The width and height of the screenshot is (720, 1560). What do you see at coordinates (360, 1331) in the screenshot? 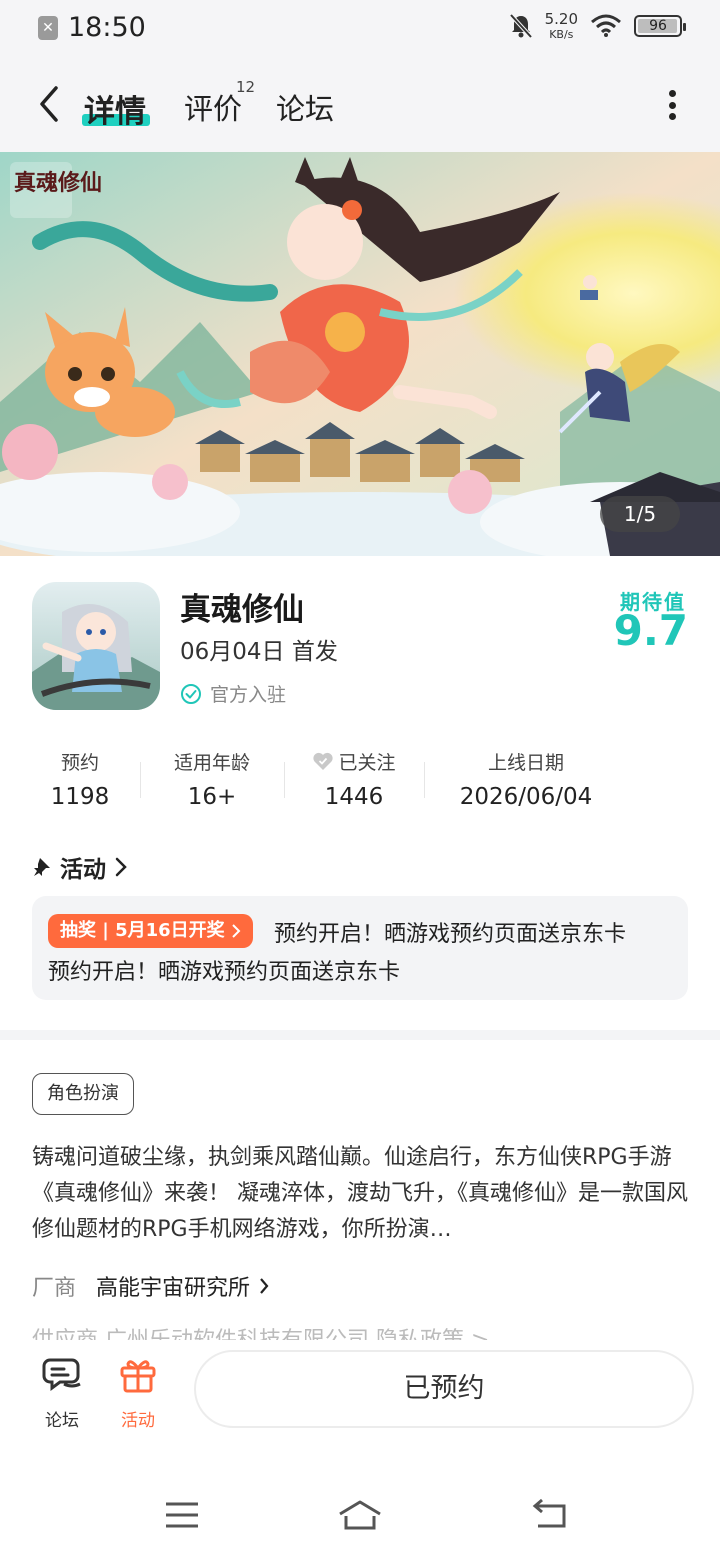
I see `publisher-row: 供应商 广州乐动软件科技有限公司 隐私政策 >` at bounding box center [360, 1331].